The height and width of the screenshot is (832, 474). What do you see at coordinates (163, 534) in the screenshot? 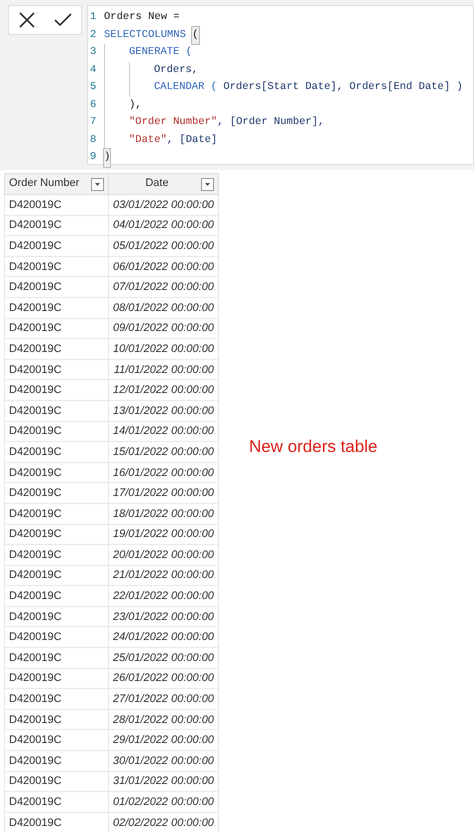
I see `table-cell: 19/01/2022 00:00:00` at bounding box center [163, 534].